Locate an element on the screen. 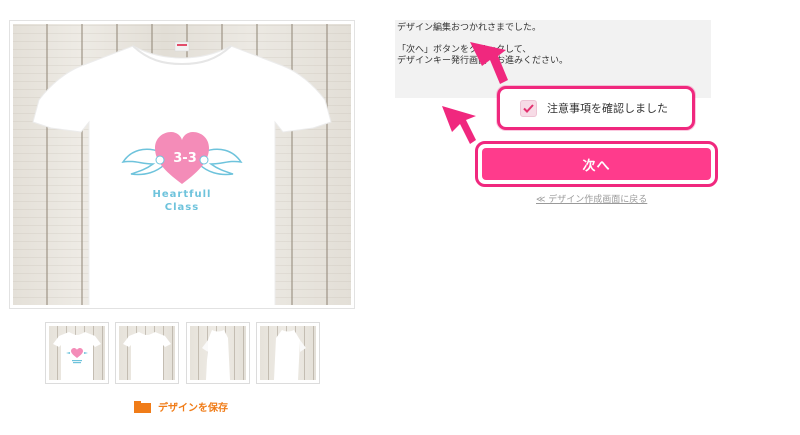 The height and width of the screenshot is (435, 800). save-design-label: デザインを保存 is located at coordinates (193, 408).